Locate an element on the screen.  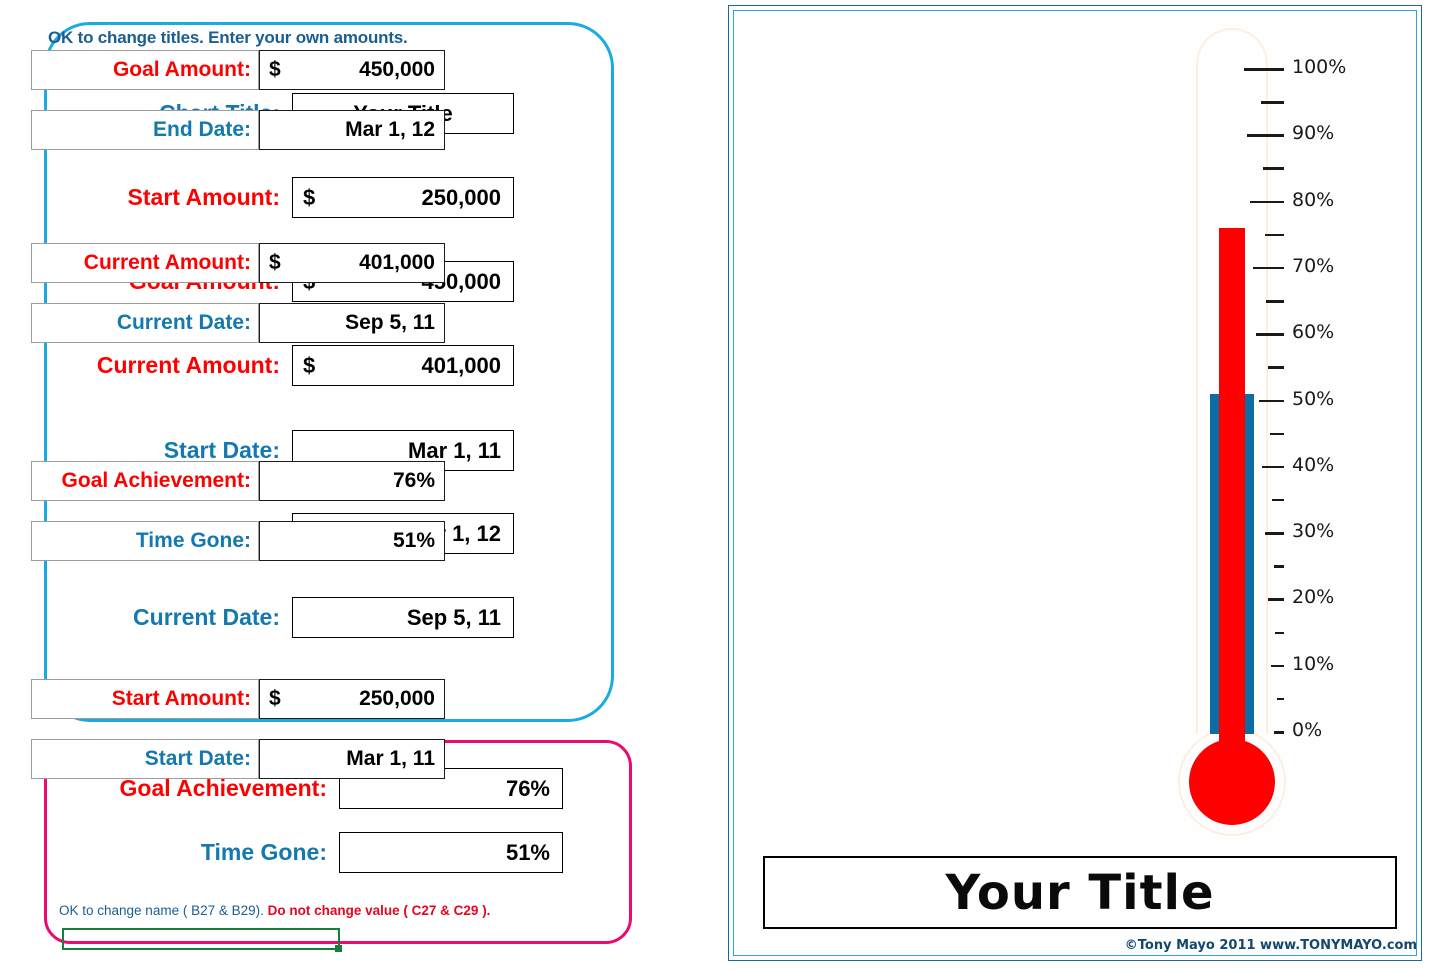
field-input-current-amount: $ 401,000 is located at coordinates (403, 365).